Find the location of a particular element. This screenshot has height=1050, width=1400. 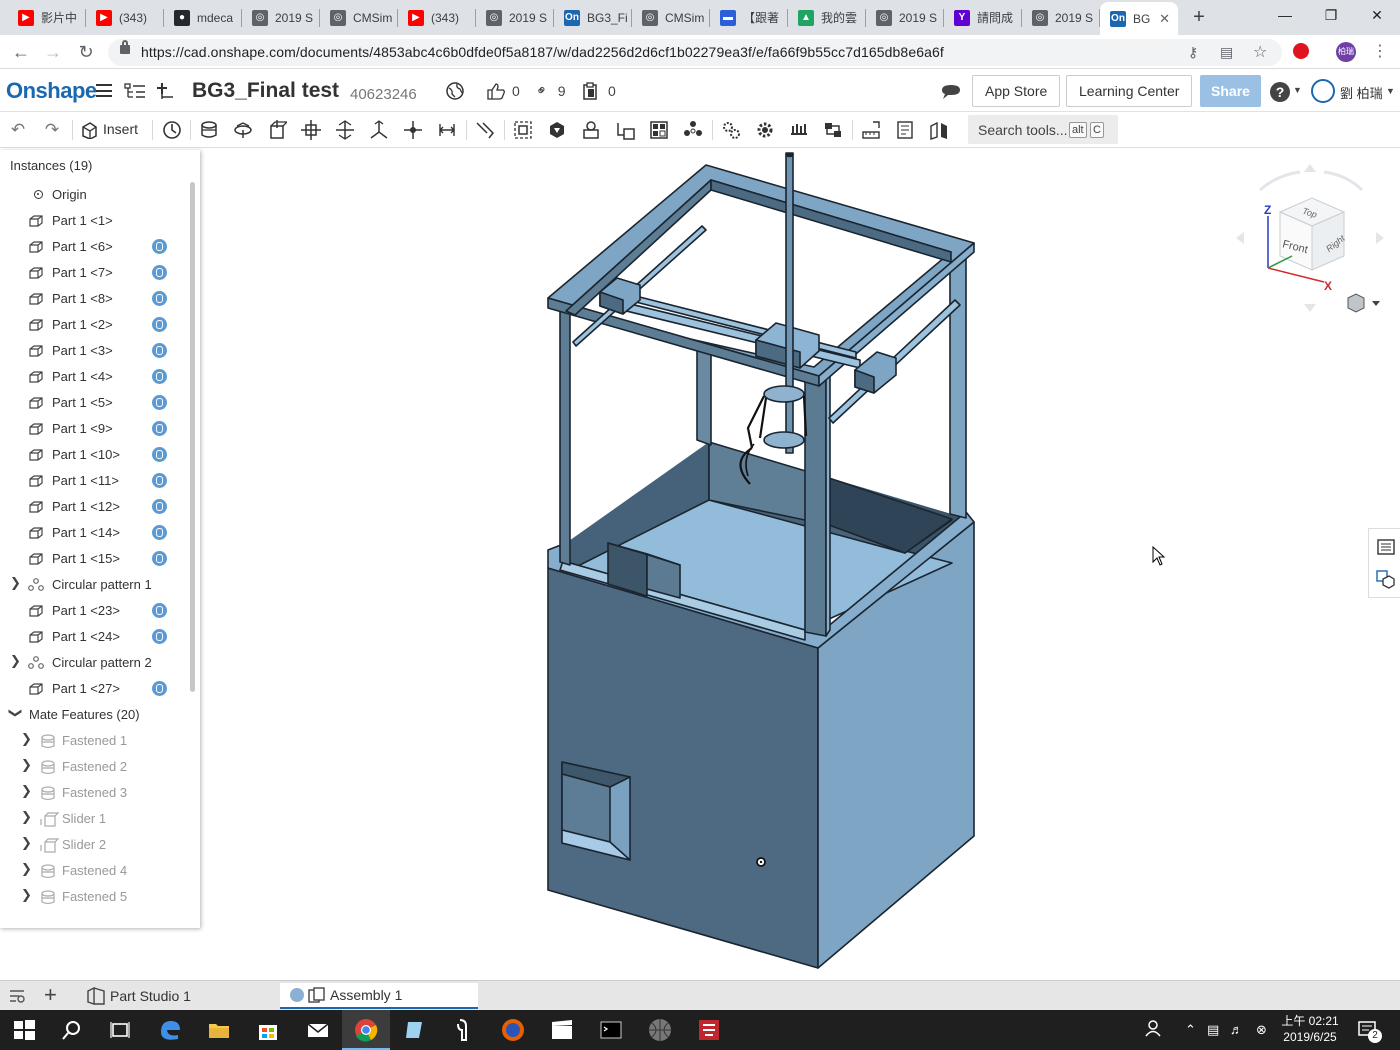

rack-pinion-icon is located at coordinates (799, 130).